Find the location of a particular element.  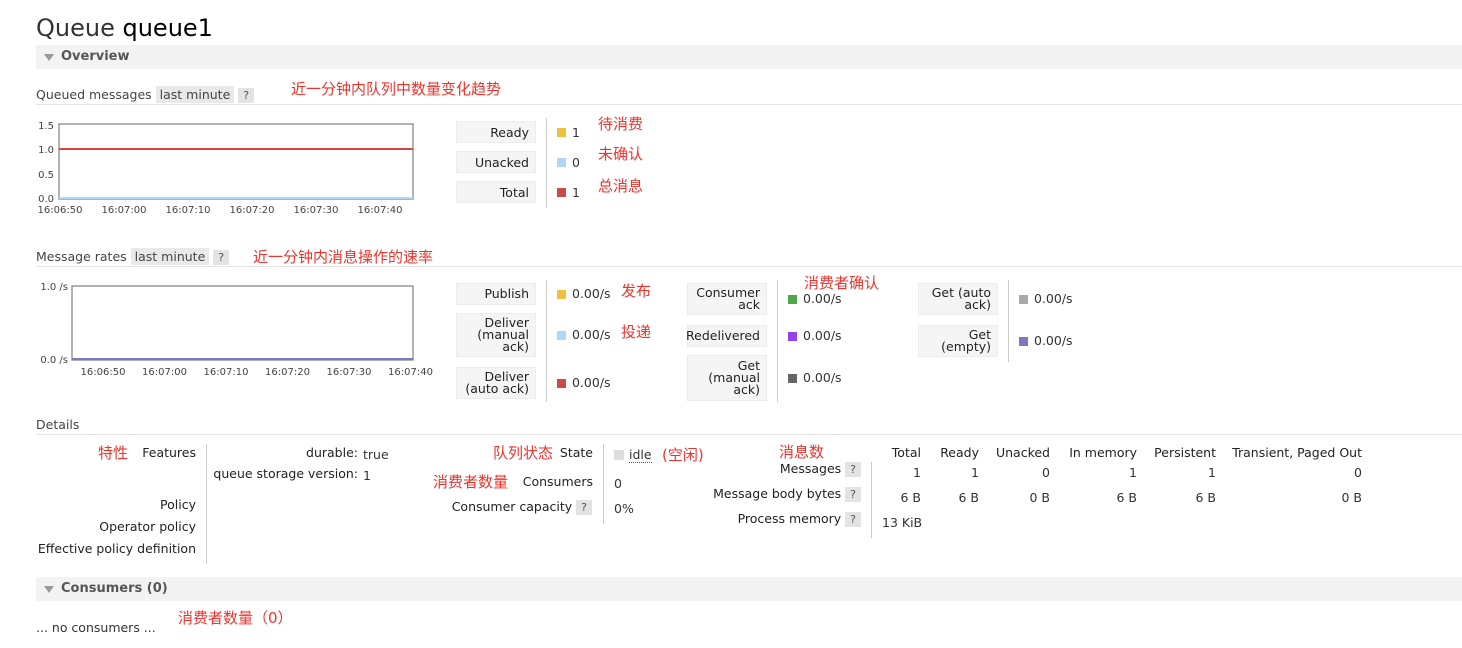

rates-col2-item: Redelivered is located at coordinates (726, 336).